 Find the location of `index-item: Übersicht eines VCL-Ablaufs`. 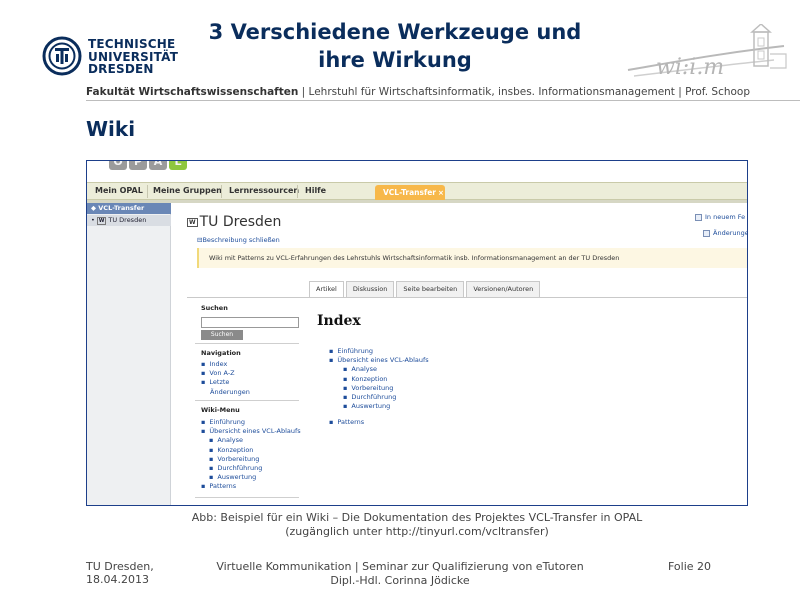

index-item: Übersicht eines VCL-Ablaufs is located at coordinates (378, 360).